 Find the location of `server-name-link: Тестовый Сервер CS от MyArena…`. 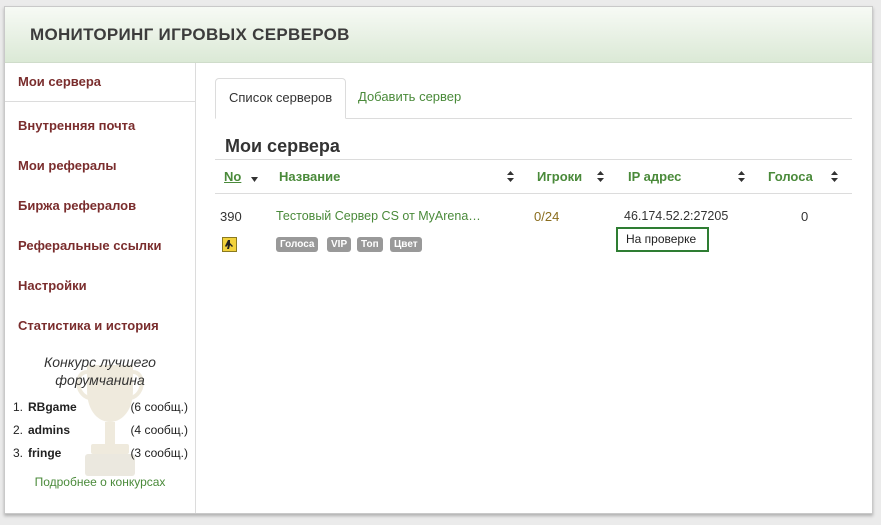

server-name-link: Тестовый Сервер CS от MyArena… is located at coordinates (378, 216).